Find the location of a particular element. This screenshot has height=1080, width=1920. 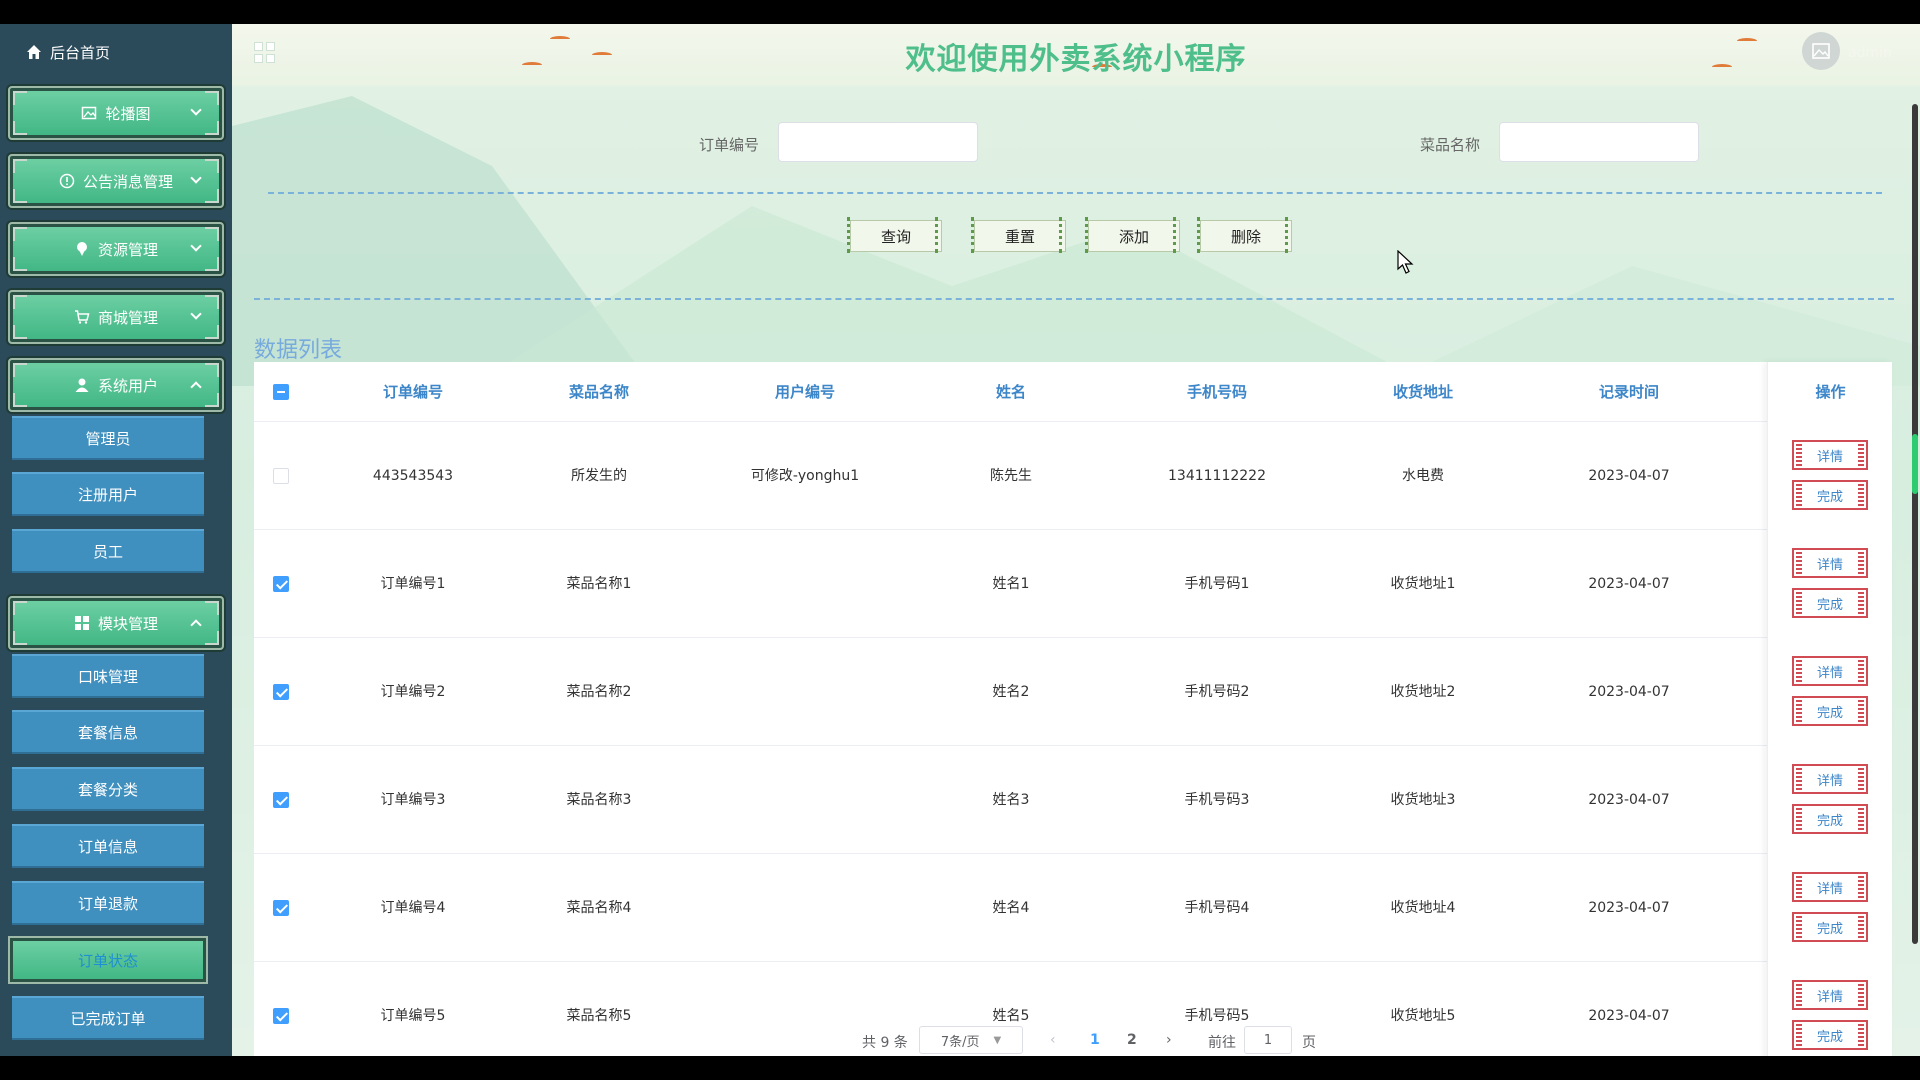

sidebar-item-mall: 商城管理 is located at coordinates (116, 317).